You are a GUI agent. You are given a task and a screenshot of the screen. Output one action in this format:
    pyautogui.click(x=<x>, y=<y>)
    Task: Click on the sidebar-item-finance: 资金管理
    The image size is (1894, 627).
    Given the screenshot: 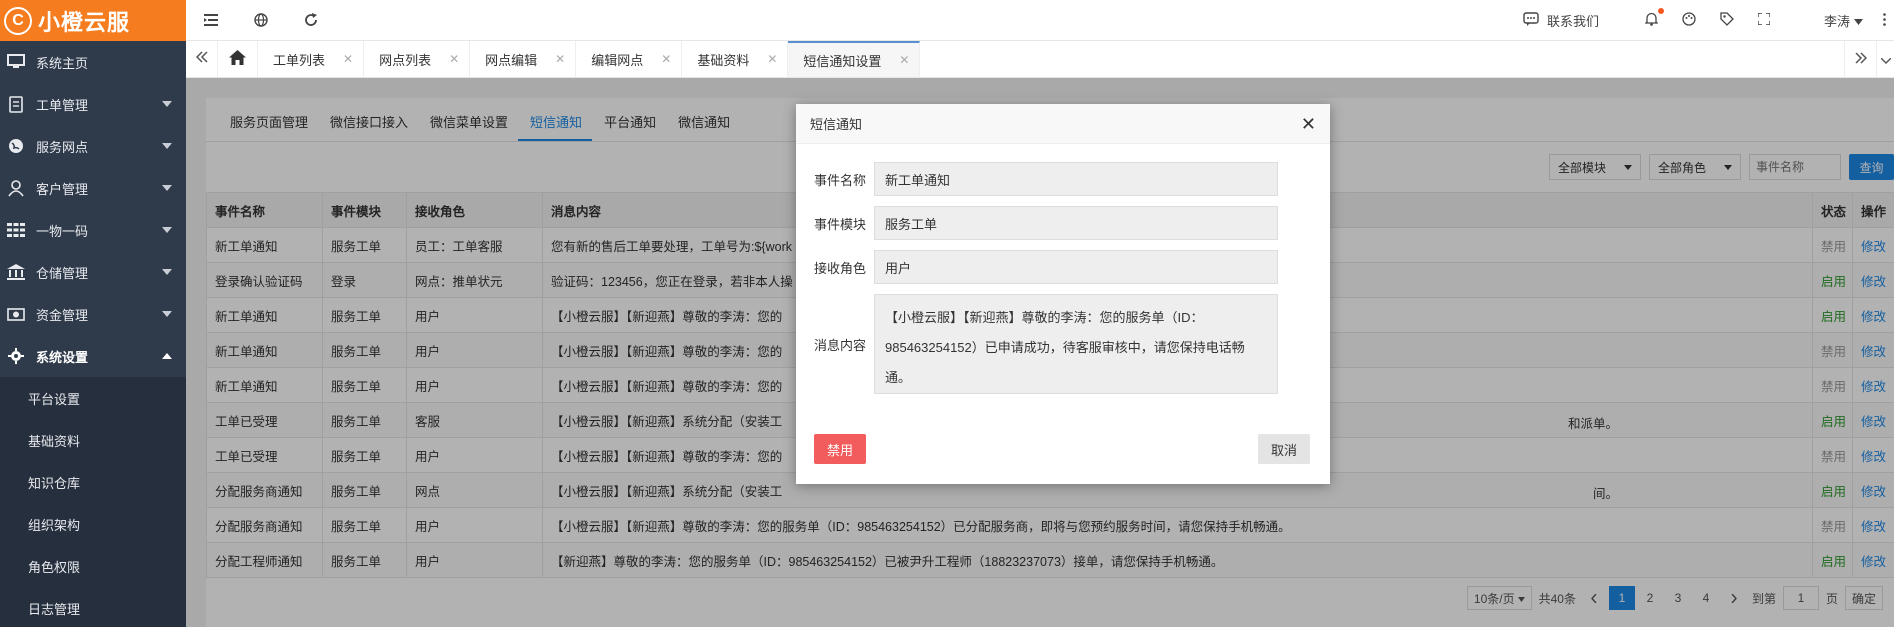 What is the action you would take?
    pyautogui.click(x=93, y=314)
    